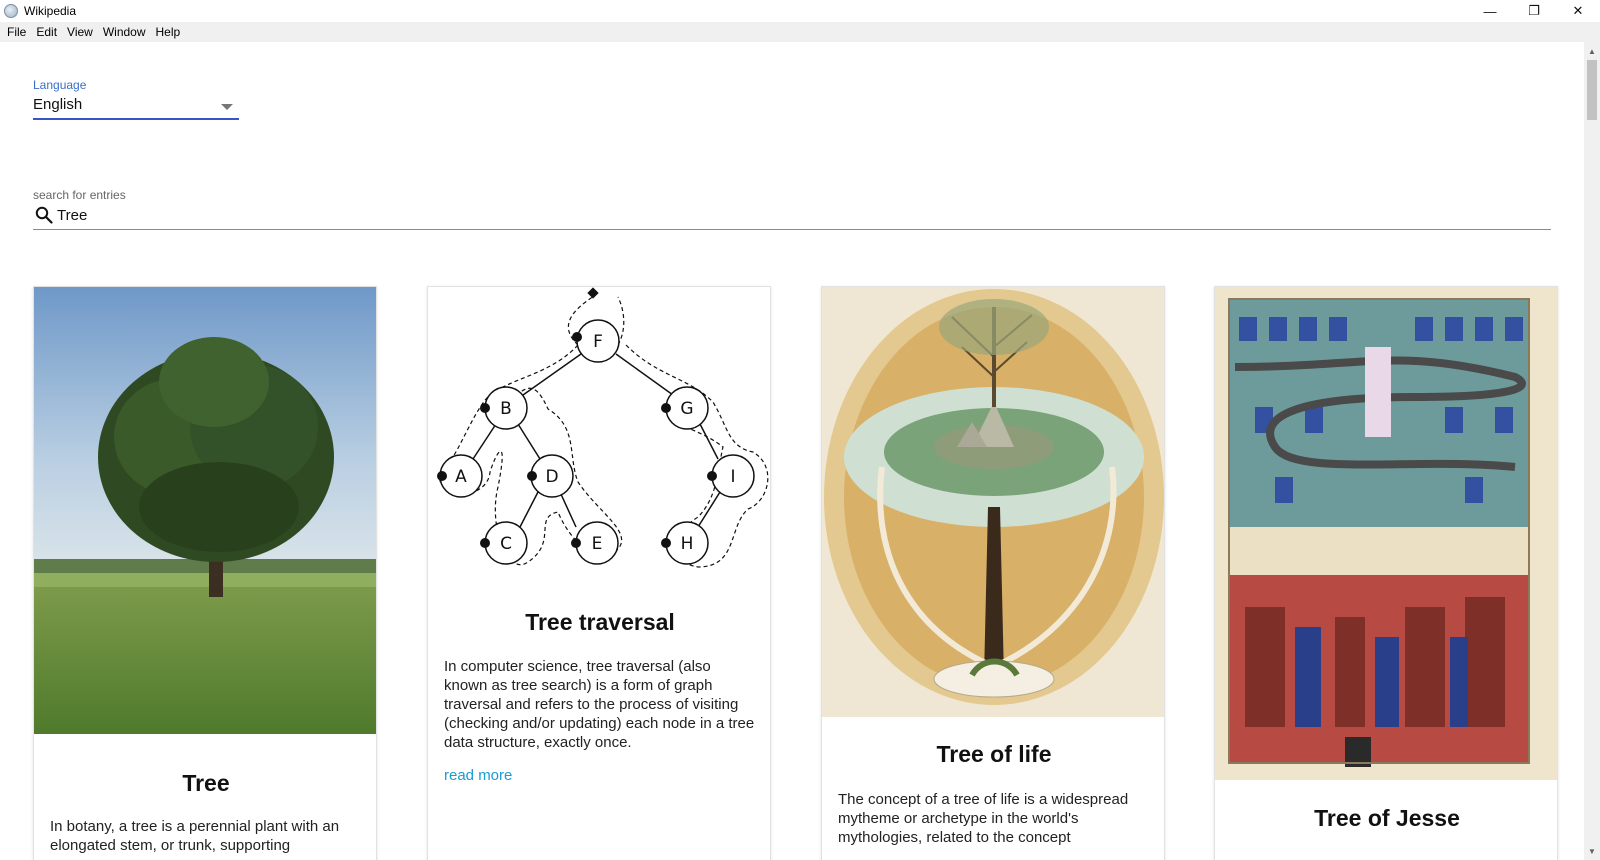 Image resolution: width=1600 pixels, height=860 pixels. What do you see at coordinates (168, 32) in the screenshot?
I see `menu-help: Help` at bounding box center [168, 32].